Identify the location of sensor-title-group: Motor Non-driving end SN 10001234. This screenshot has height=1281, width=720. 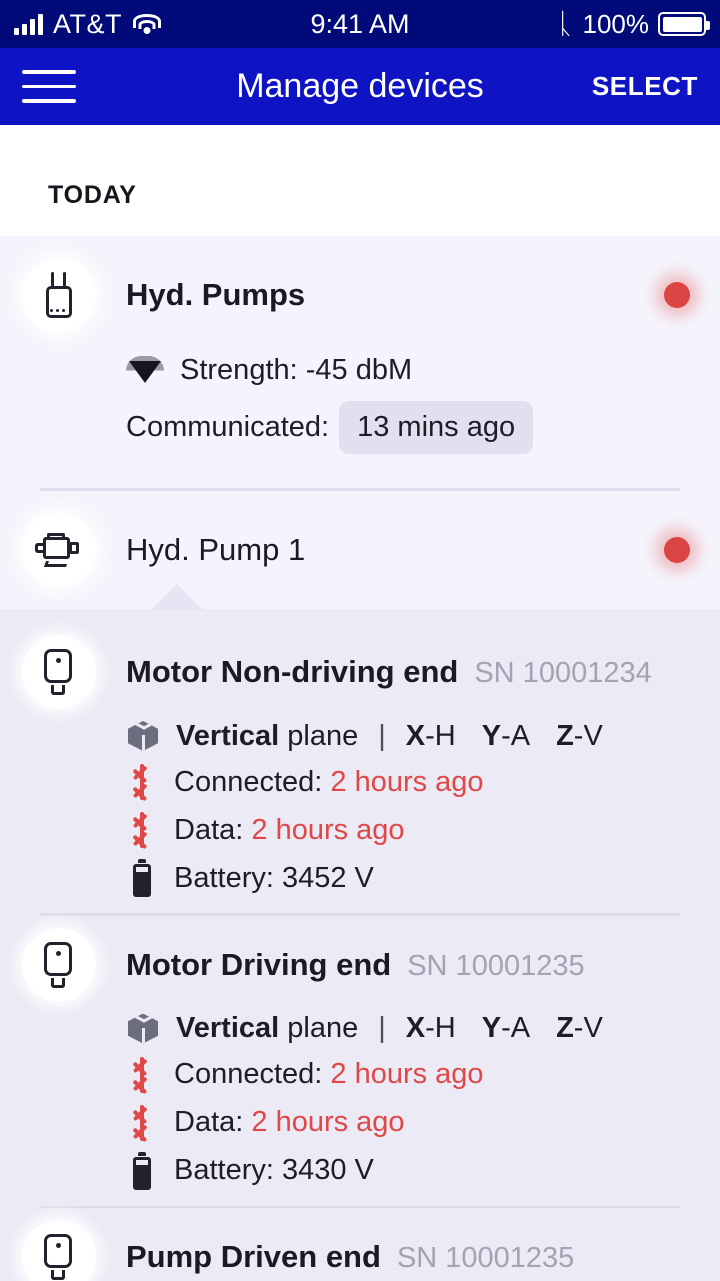
(389, 672).